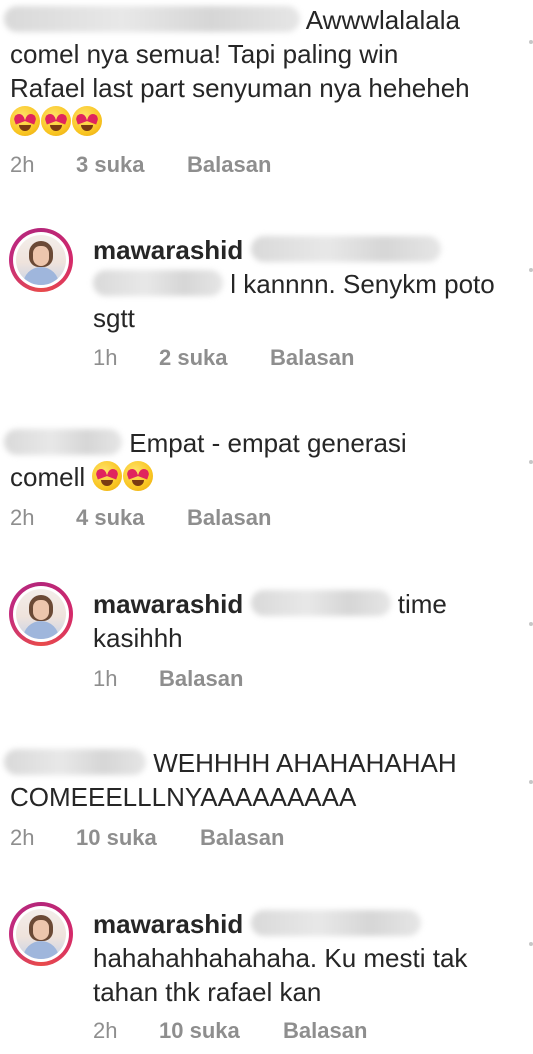  I want to click on comment-text-line: comel nya semua! Tapi paling win, so click(204, 54).